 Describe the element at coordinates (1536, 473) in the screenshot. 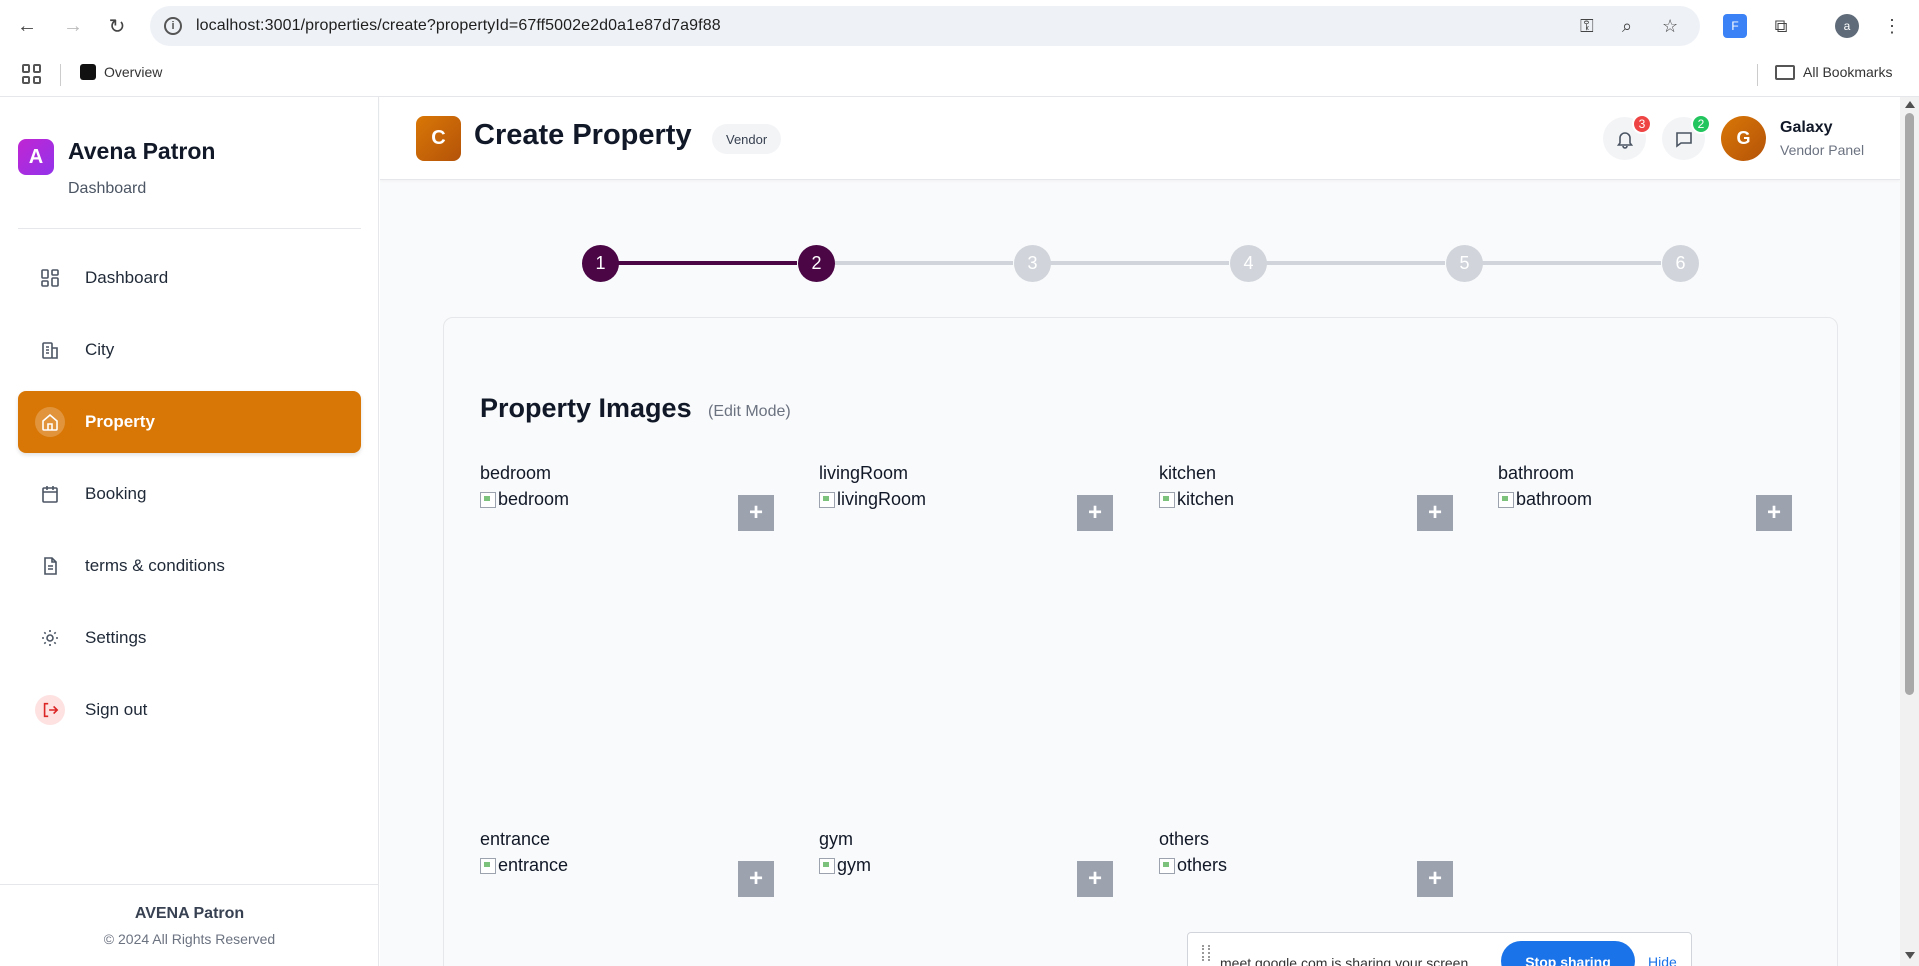

I see `image-tile-label: bathroom` at that location.